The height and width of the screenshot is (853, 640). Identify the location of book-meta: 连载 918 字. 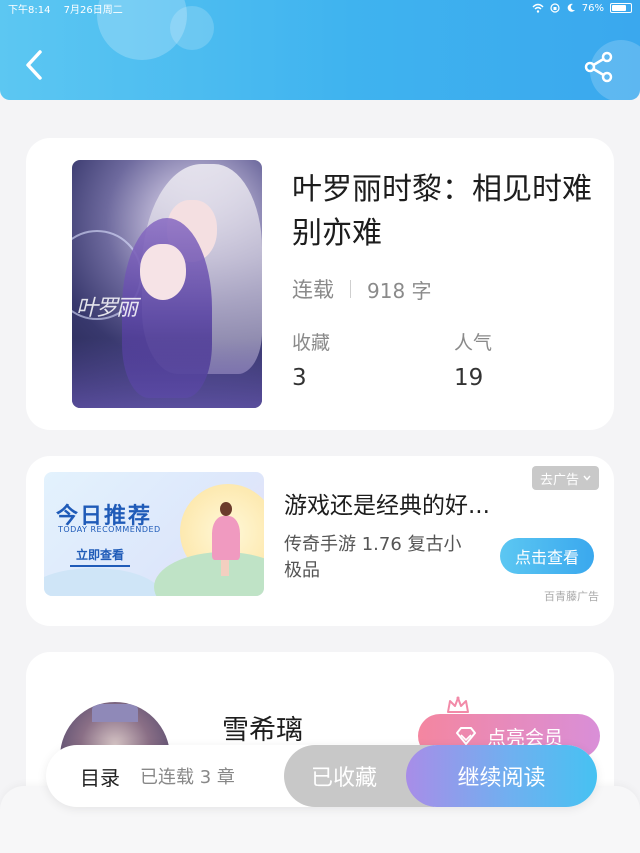
(362, 289).